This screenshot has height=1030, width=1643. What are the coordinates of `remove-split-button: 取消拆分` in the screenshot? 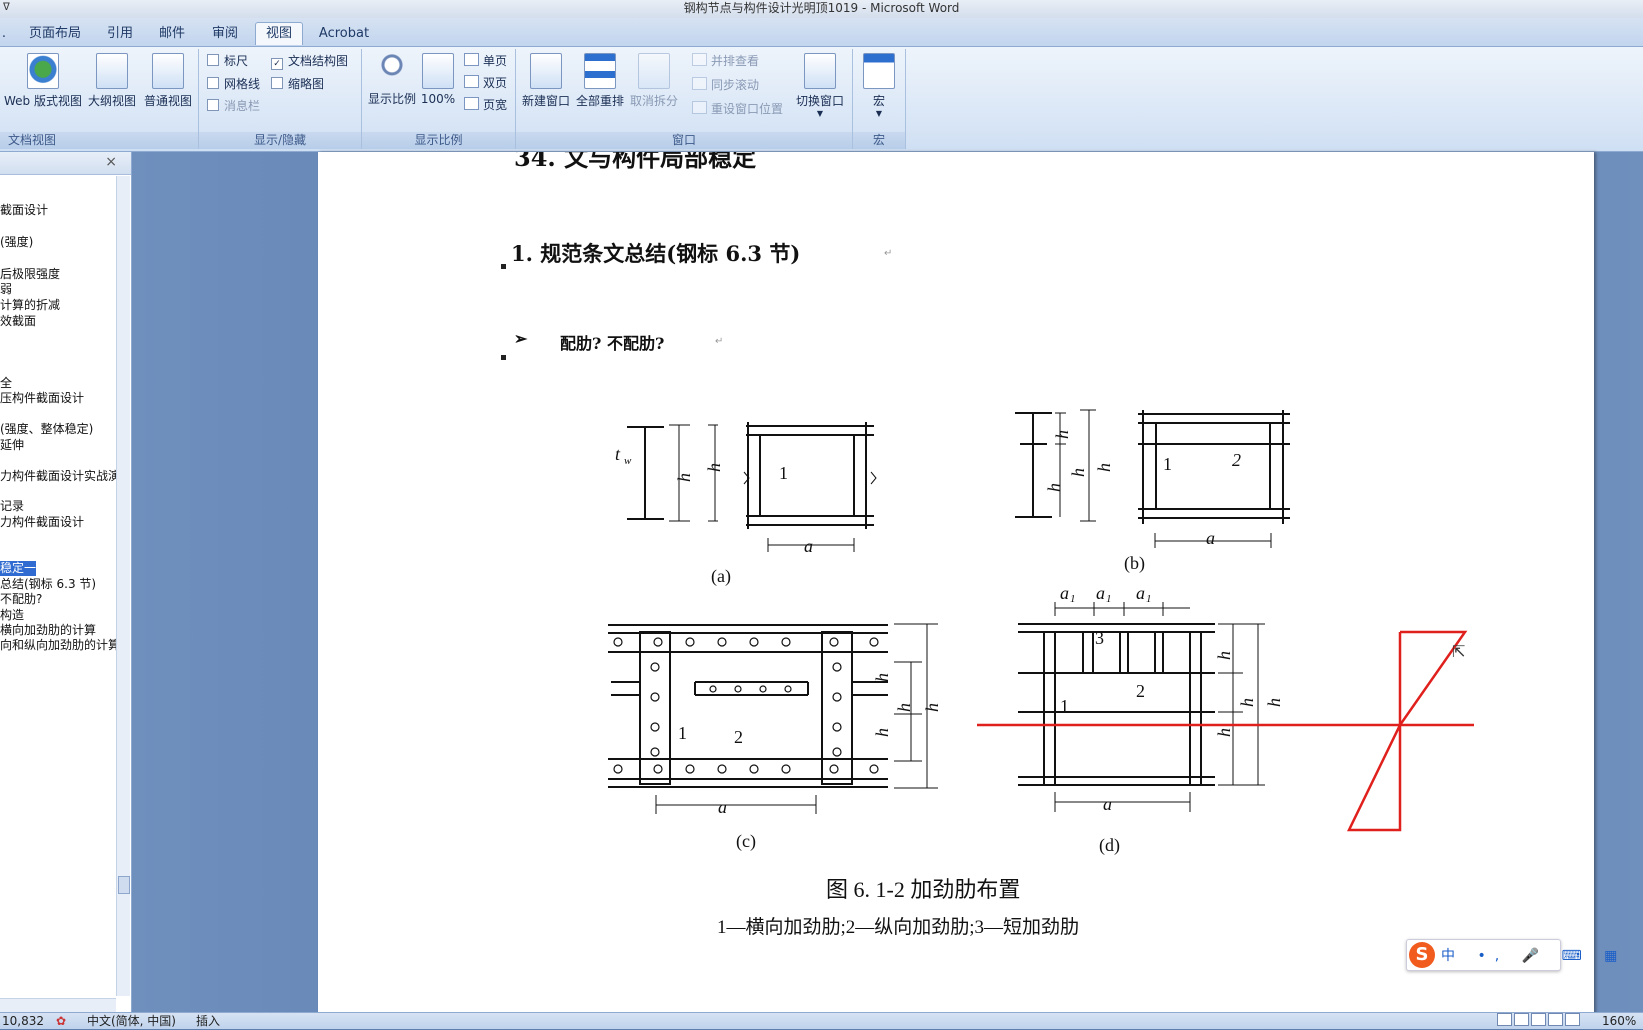 It's located at (654, 81).